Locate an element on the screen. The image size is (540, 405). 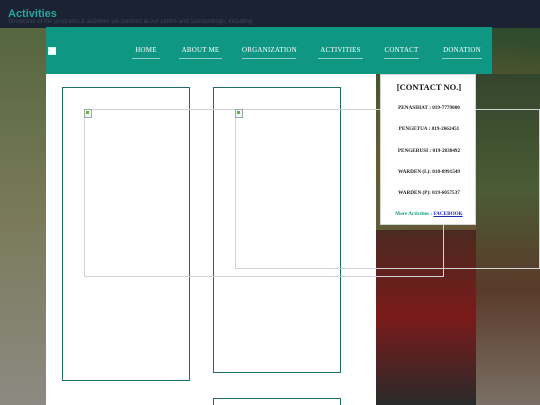
background-photo-left is located at coordinates (23, 216).